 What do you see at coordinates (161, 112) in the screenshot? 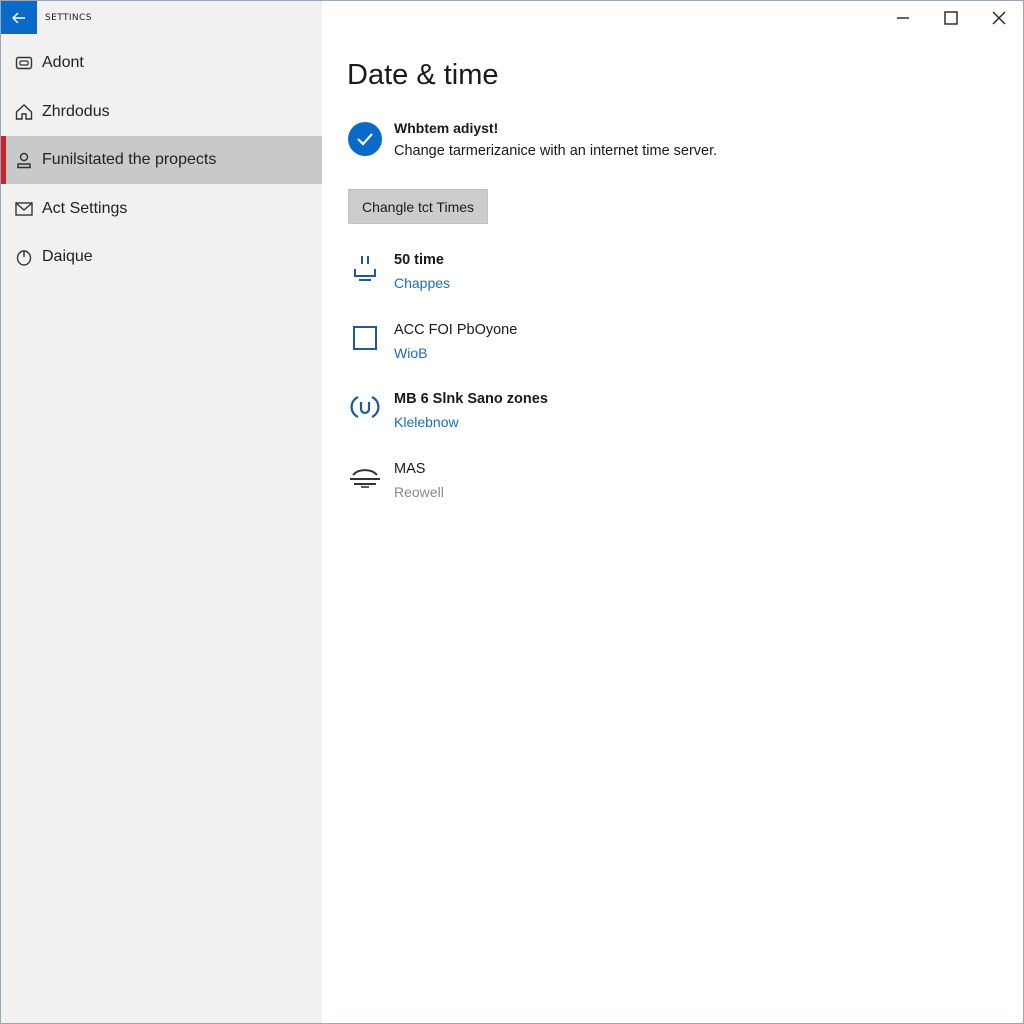
I see `sidebar-item-zhrdodus: Zhrdodus` at bounding box center [161, 112].